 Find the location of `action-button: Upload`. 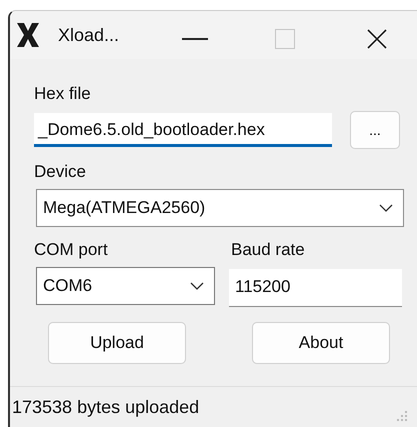

action-button: Upload is located at coordinates (117, 343).